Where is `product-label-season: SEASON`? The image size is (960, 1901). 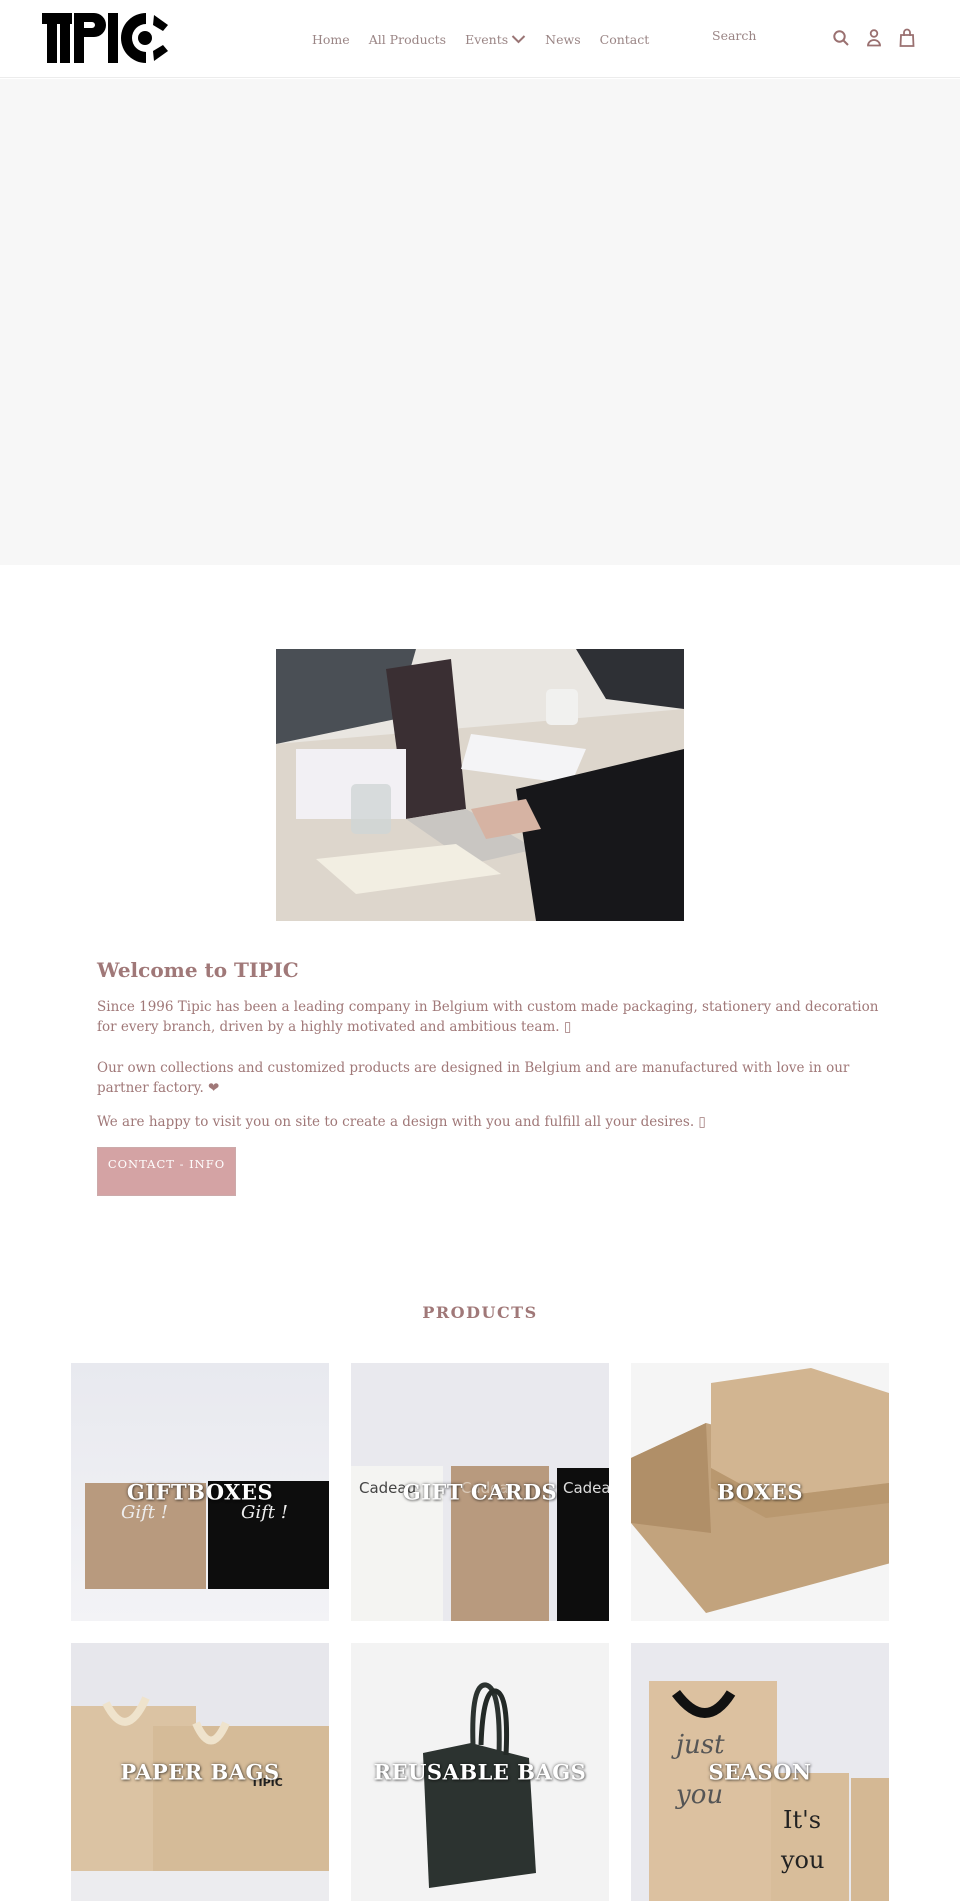
product-label-season: SEASON is located at coordinates (760, 1772).